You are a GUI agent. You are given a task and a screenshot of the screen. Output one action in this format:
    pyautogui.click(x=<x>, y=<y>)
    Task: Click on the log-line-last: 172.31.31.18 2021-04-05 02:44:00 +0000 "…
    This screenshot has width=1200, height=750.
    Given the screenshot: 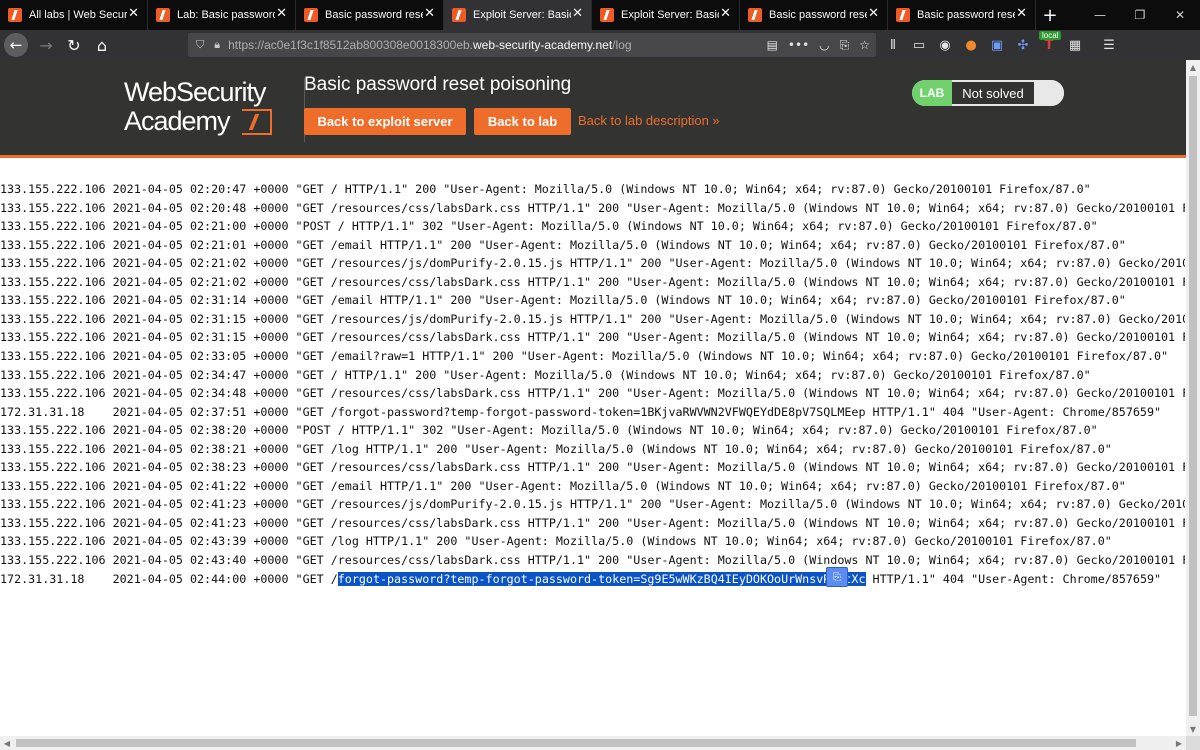 What is the action you would take?
    pyautogui.click(x=580, y=579)
    